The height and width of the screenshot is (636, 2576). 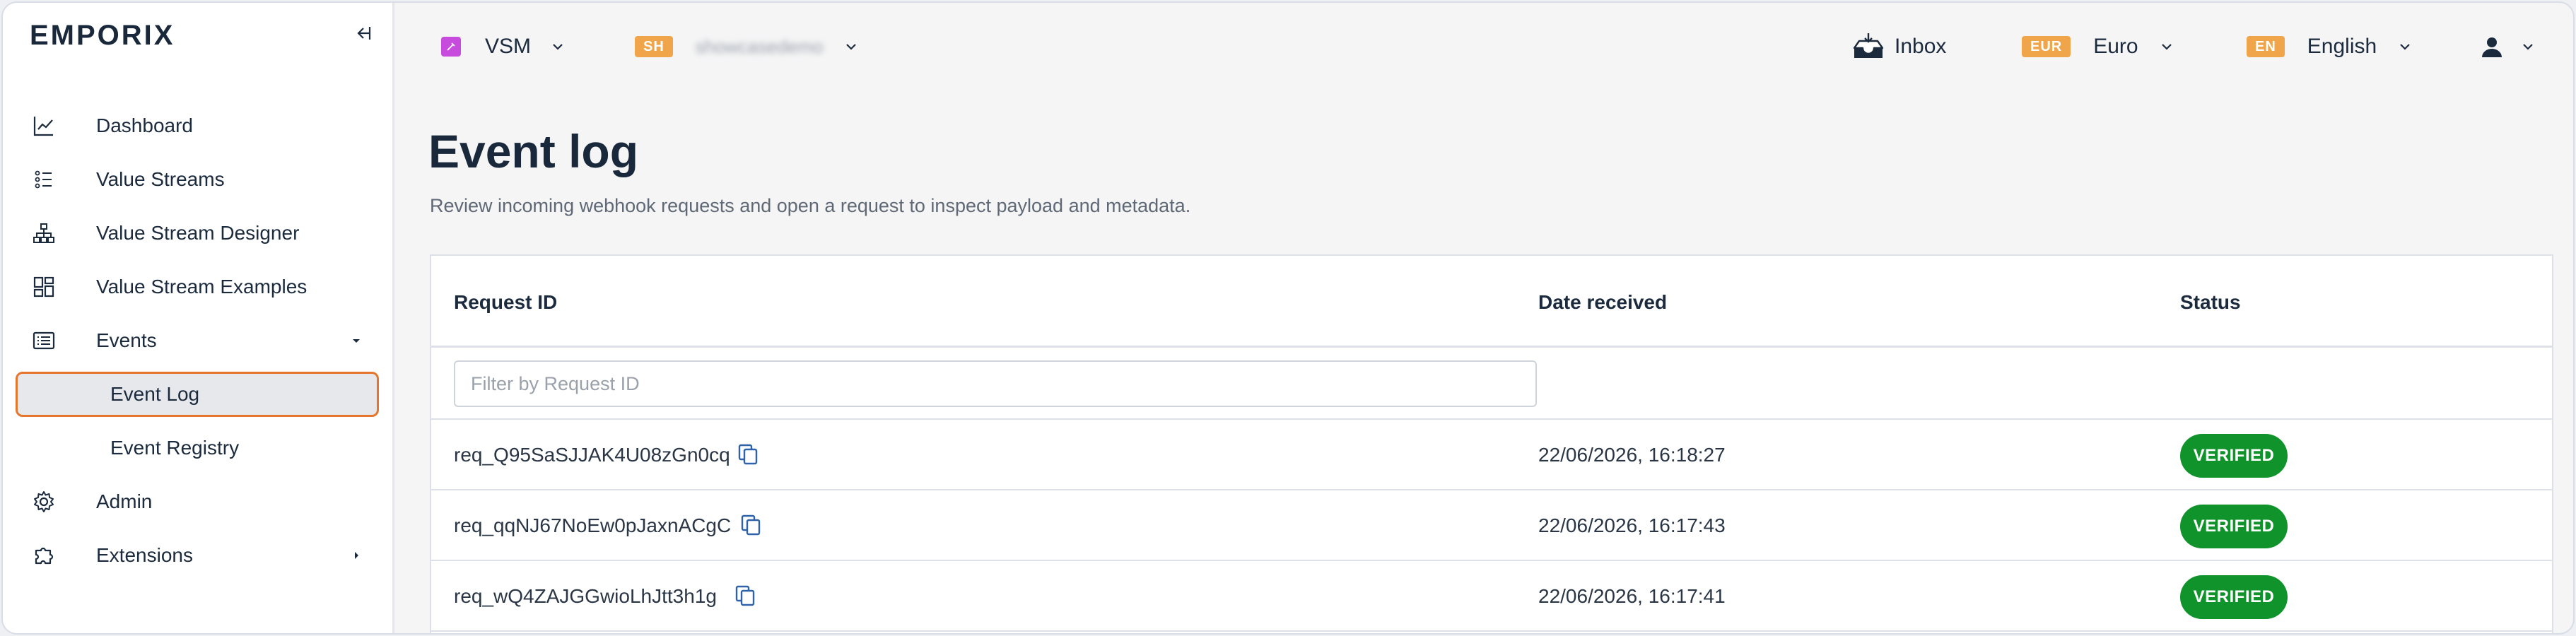 I want to click on user-icon, so click(x=2492, y=47).